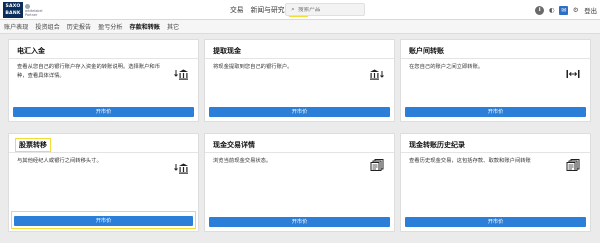 Image resolution: width=600 pixels, height=243 pixels. I want to click on highlighted-button-wrapper: 开市价, so click(103, 220).